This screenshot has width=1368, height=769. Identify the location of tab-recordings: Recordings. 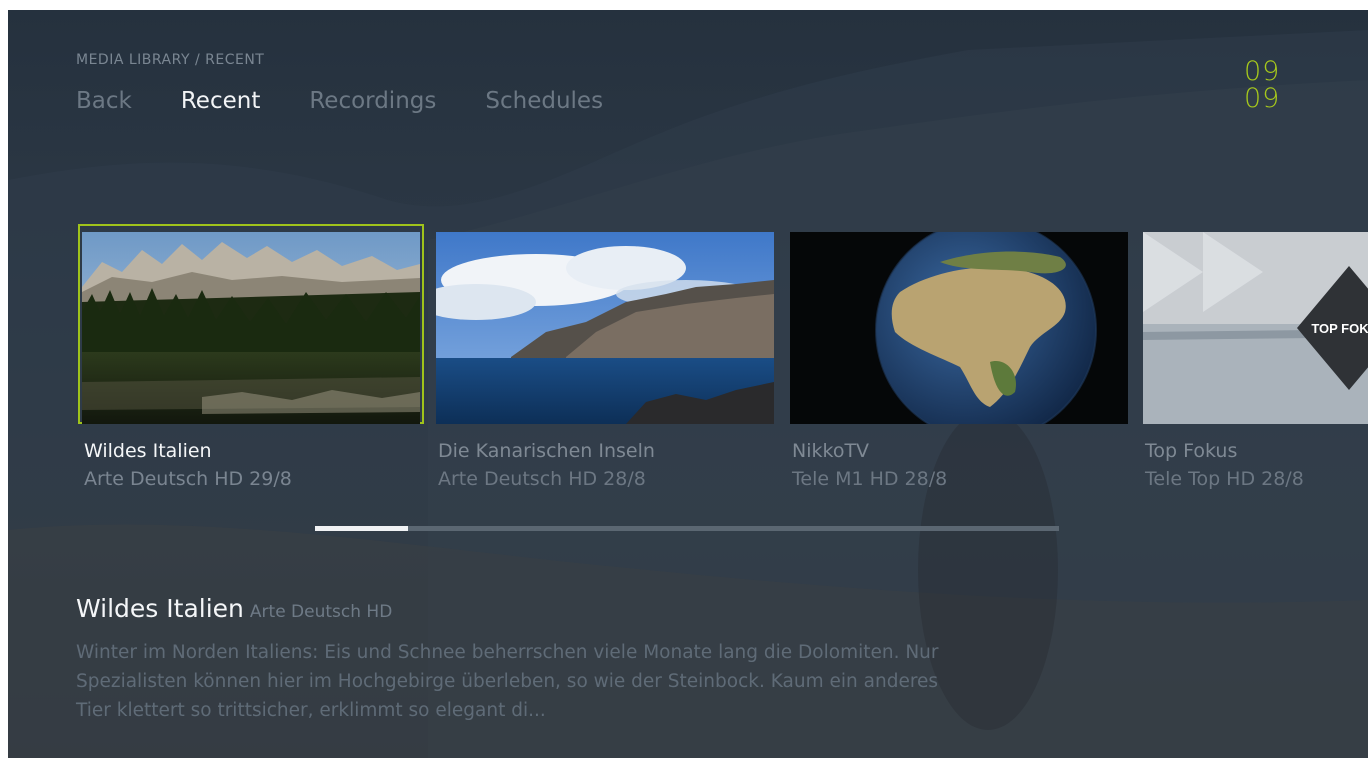
(372, 101).